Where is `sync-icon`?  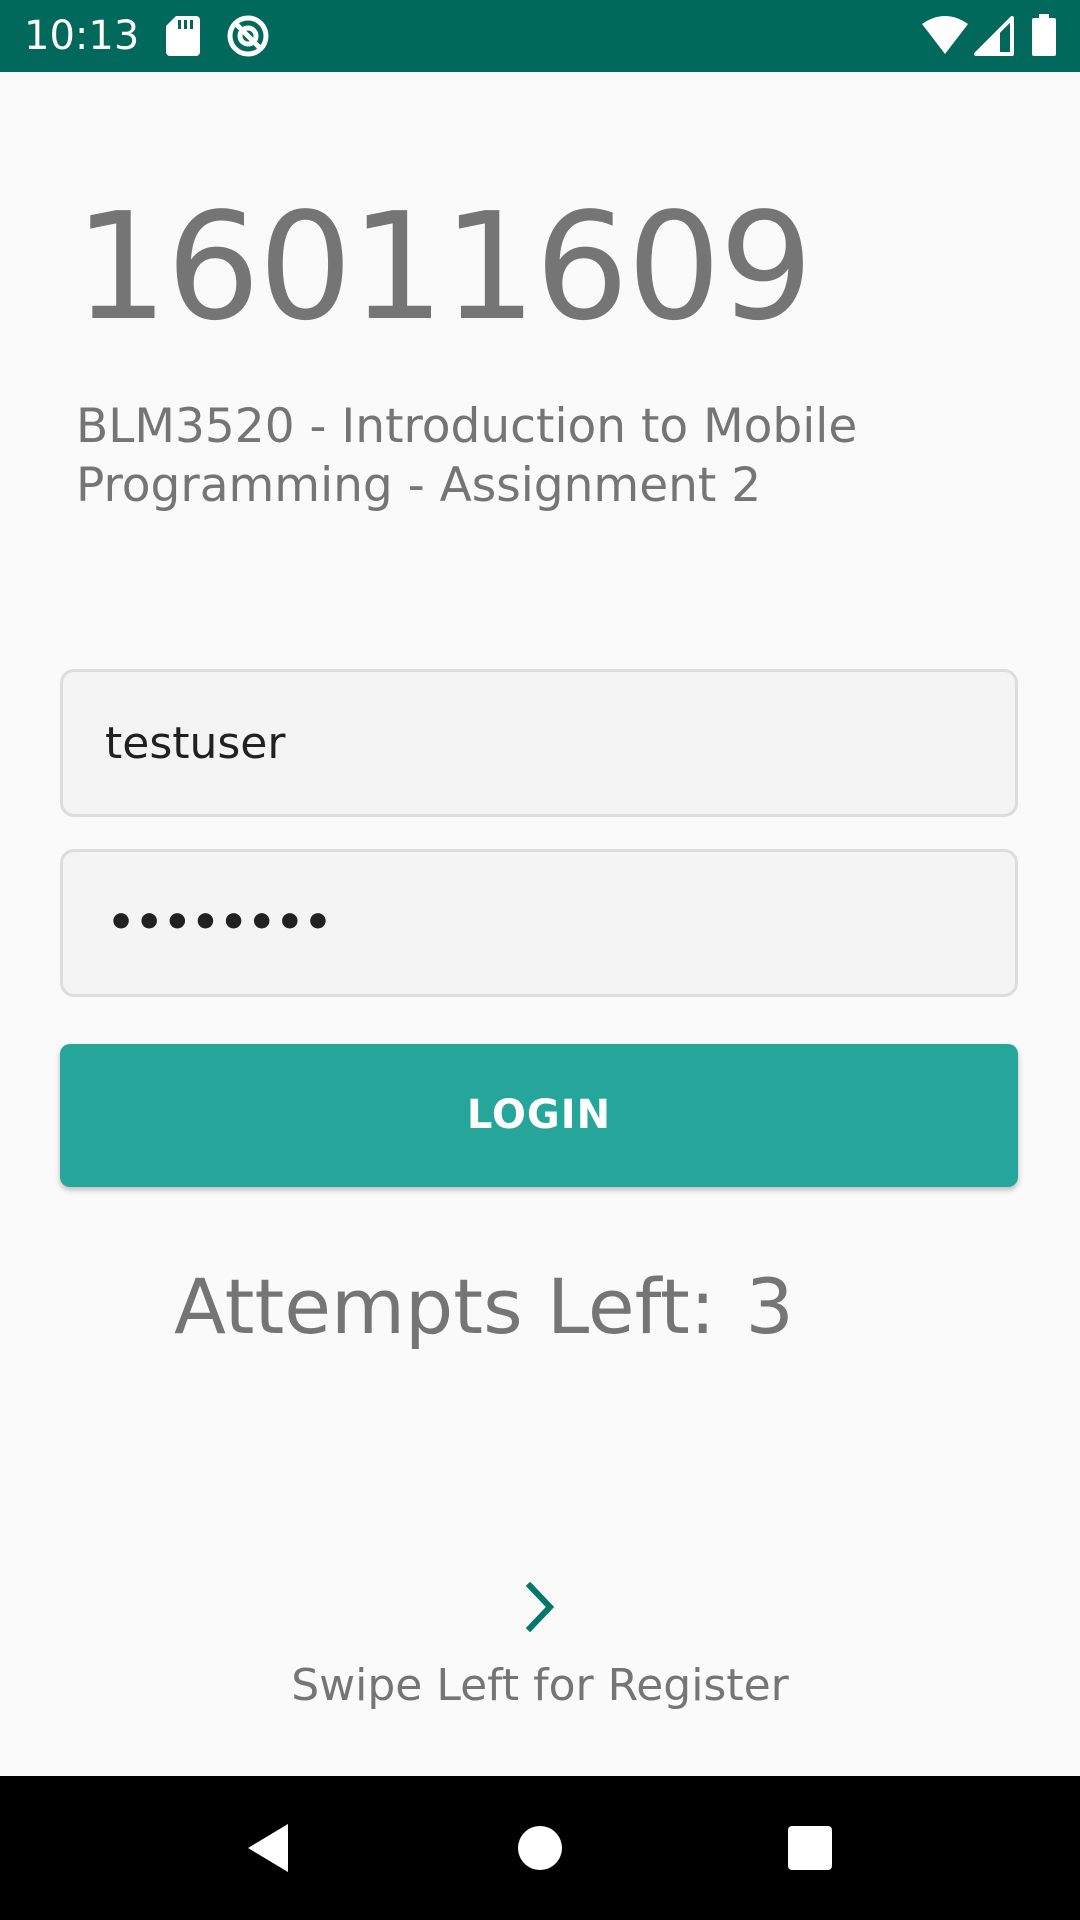 sync-icon is located at coordinates (248, 36).